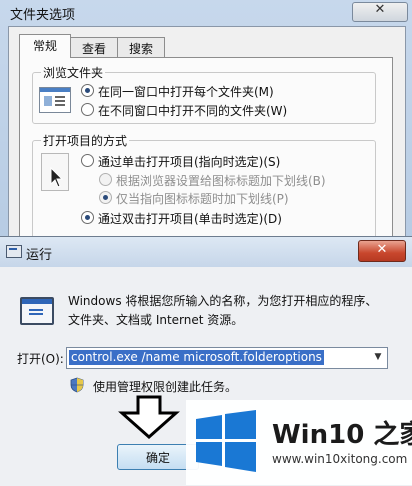 This screenshot has width=412, height=486. What do you see at coordinates (149, 417) in the screenshot?
I see `down-arrow-icon` at bounding box center [149, 417].